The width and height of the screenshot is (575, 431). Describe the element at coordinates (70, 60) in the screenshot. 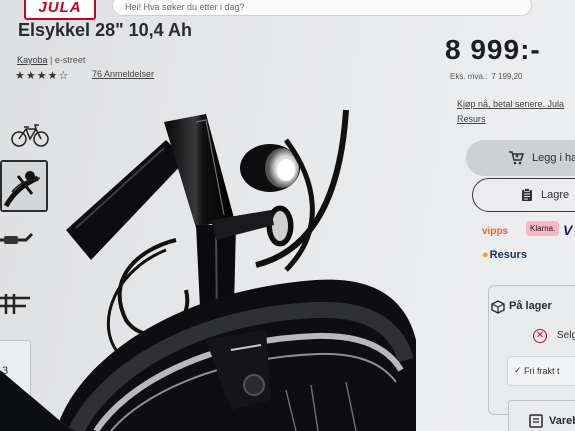

I see `product-category: e-street` at that location.